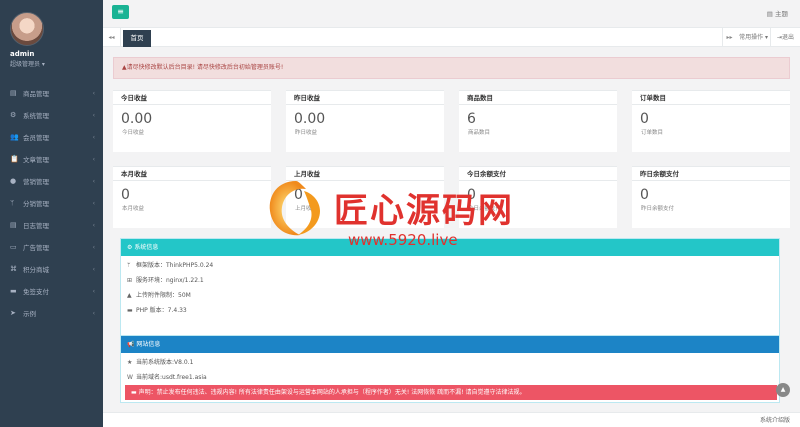  What do you see at coordinates (365, 121) in the screenshot?
I see `stat-card: 昨日收益 0.00 昨日收益` at bounding box center [365, 121].